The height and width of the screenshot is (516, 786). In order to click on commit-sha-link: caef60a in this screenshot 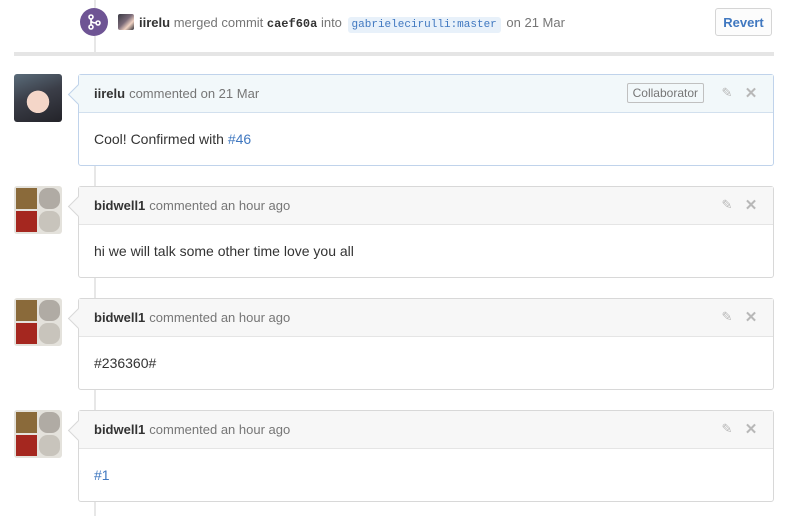, I will do `click(292, 24)`.